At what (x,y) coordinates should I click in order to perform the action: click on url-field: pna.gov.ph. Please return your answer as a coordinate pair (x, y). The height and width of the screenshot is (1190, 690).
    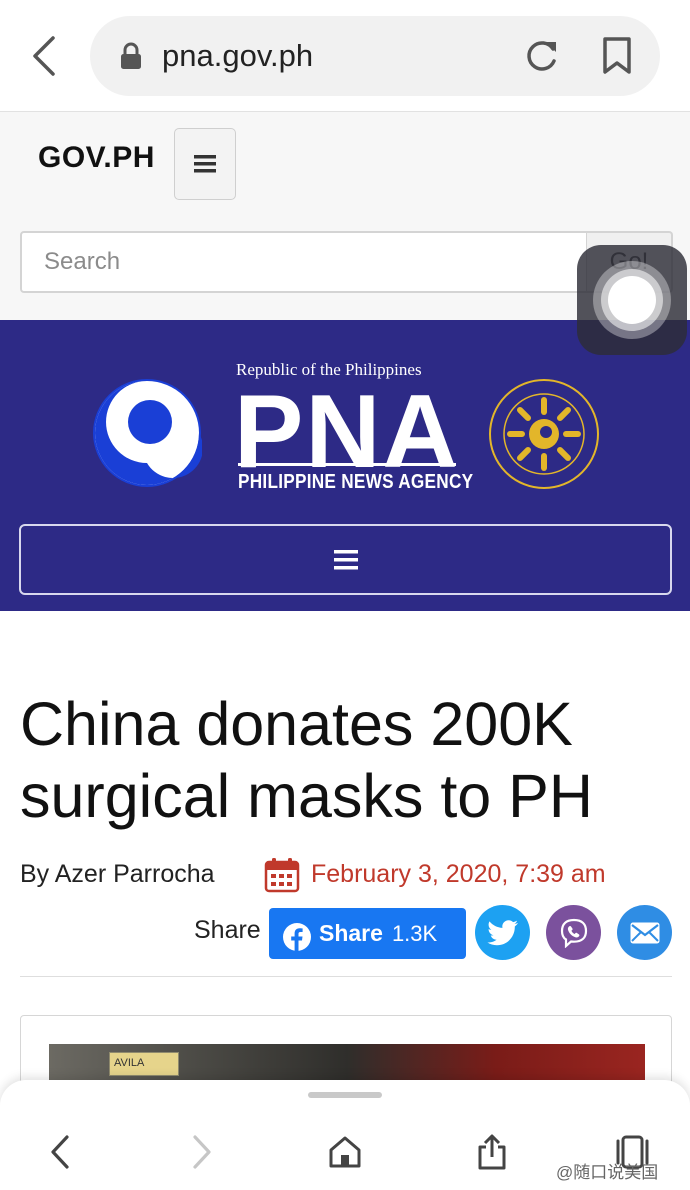
    Looking at the image, I should click on (375, 56).